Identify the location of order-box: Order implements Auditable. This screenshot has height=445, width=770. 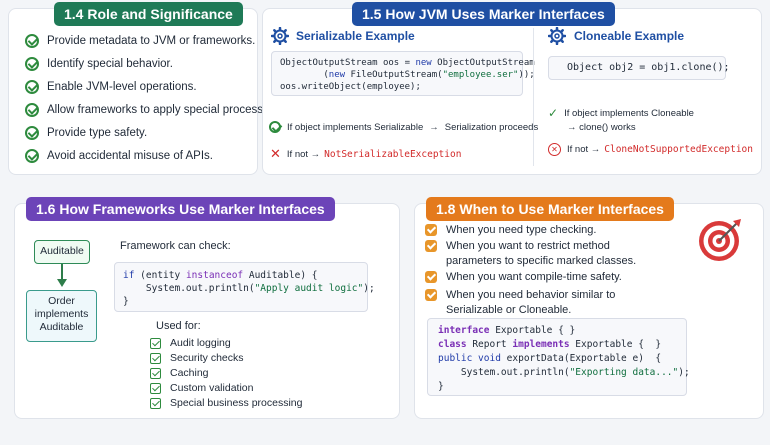
(61, 316).